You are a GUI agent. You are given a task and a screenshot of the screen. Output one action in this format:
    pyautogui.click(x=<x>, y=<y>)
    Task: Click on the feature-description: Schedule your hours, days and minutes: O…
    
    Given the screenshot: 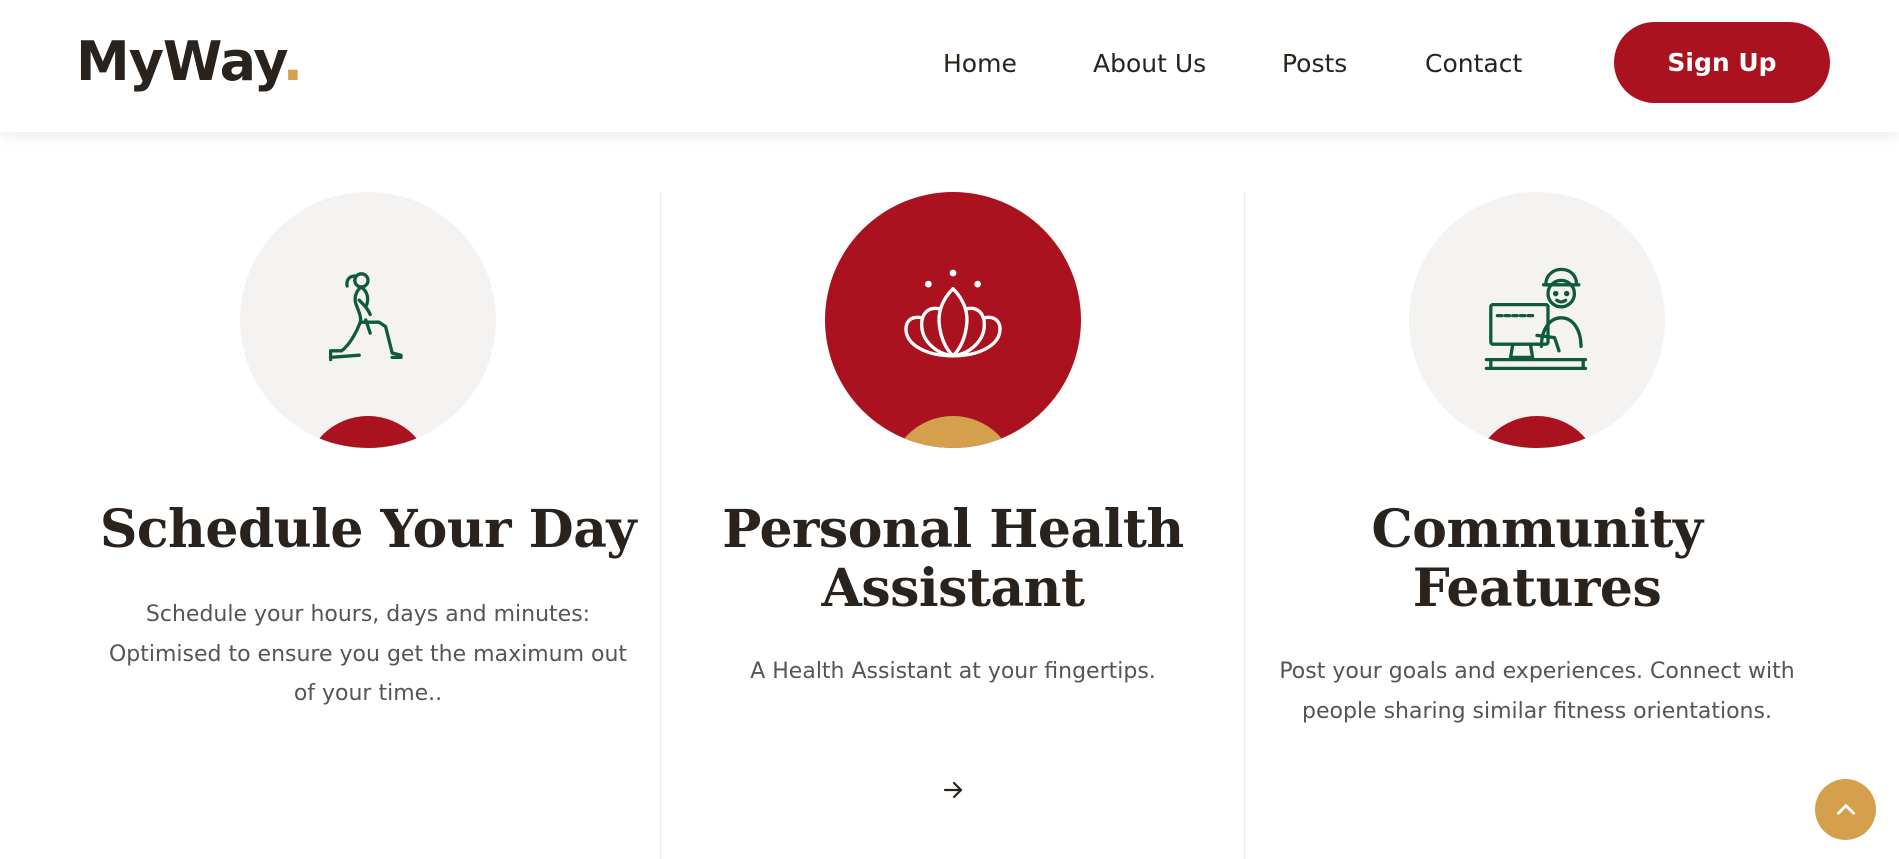 What is the action you would take?
    pyautogui.click(x=368, y=654)
    